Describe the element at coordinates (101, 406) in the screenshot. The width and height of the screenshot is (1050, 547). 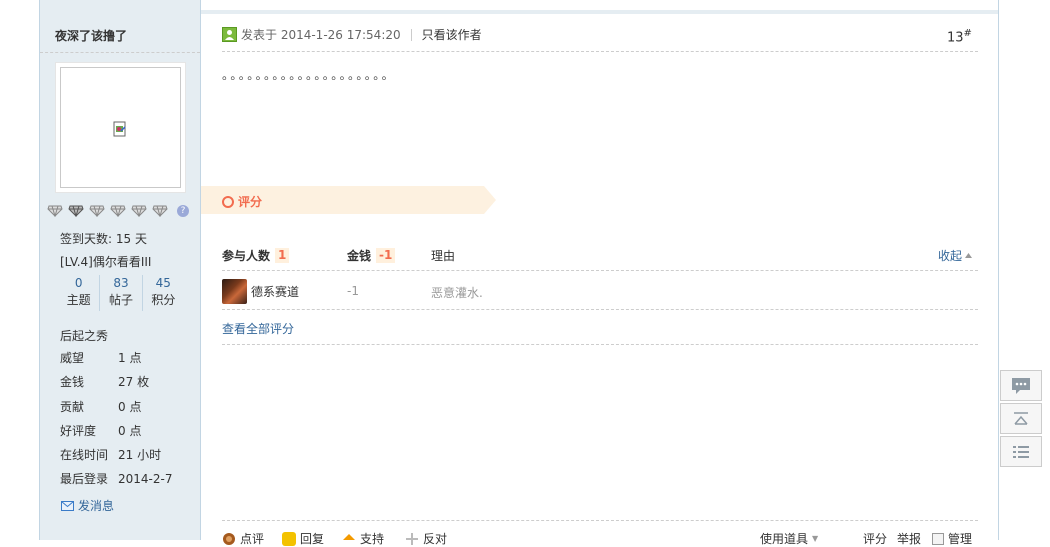
I see `info-row: 贡献 0 点` at that location.